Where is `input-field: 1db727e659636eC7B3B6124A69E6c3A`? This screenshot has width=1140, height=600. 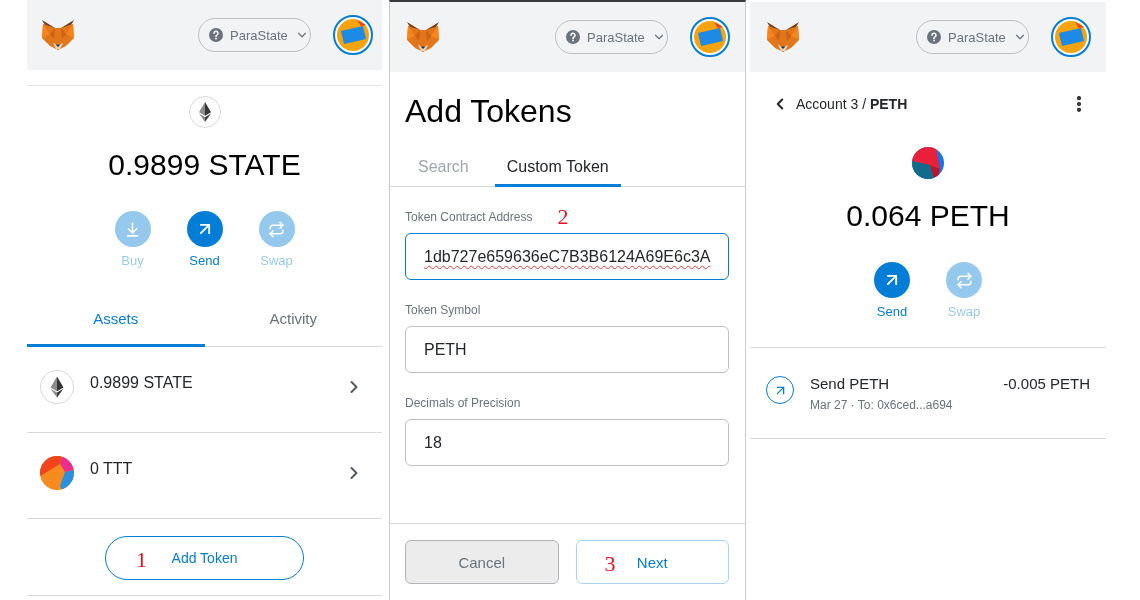
input-field: 1db727e659636eC7B3B6124A69E6c3A is located at coordinates (567, 256).